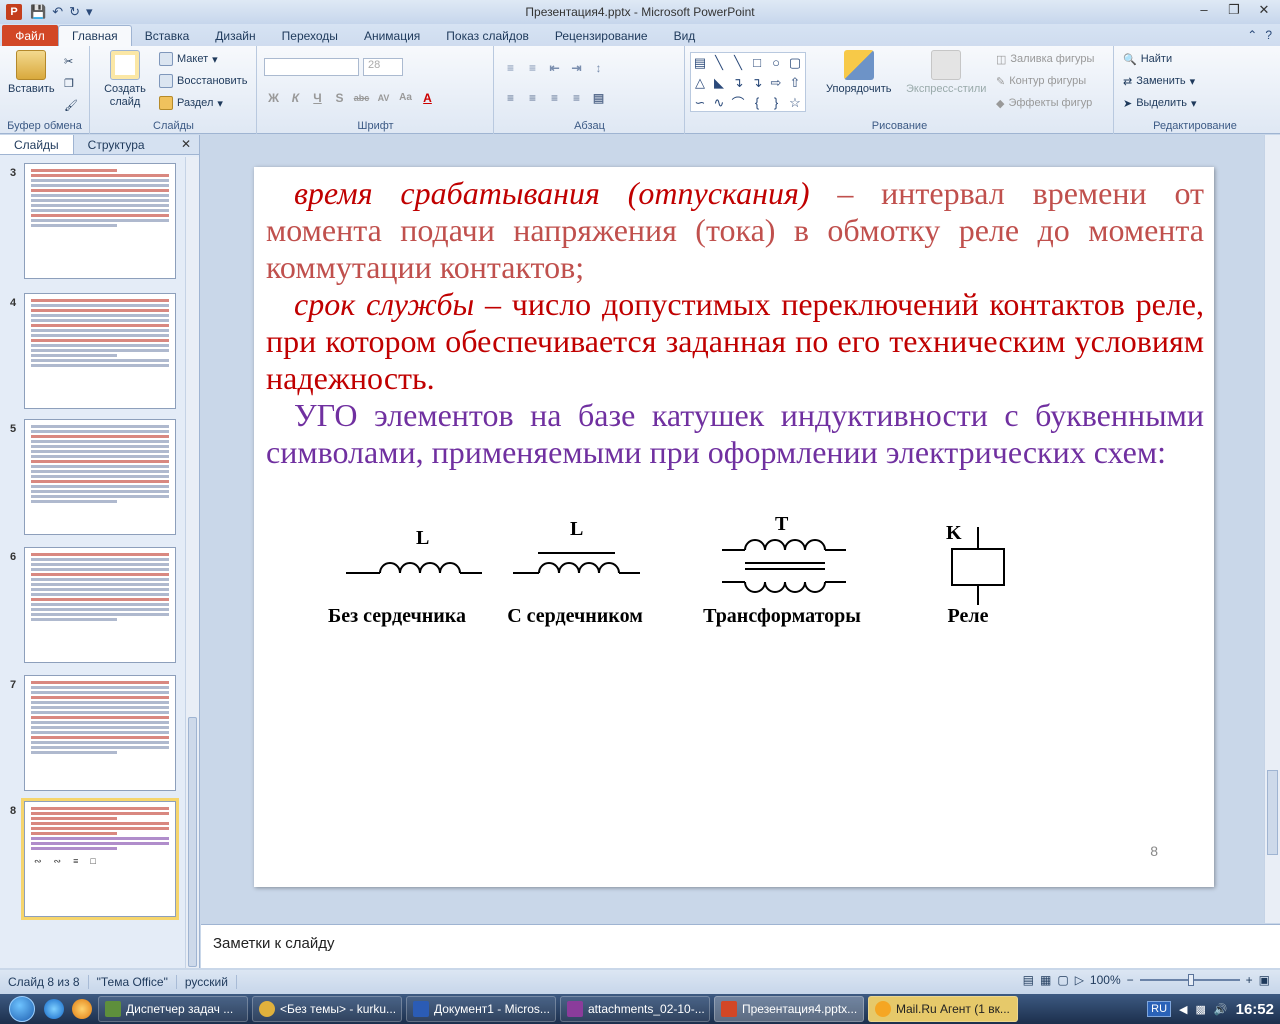 This screenshot has height=1024, width=1280. I want to click on align-left-icon: ≡, so click(510, 97).